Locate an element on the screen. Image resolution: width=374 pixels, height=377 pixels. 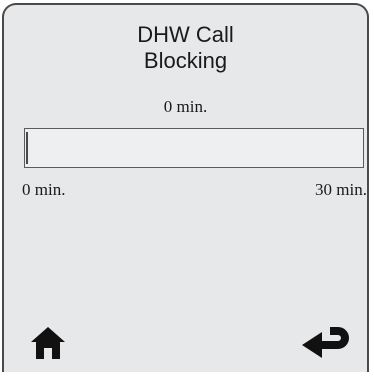
page-title: DHW Call Blocking is located at coordinates (185, 48).